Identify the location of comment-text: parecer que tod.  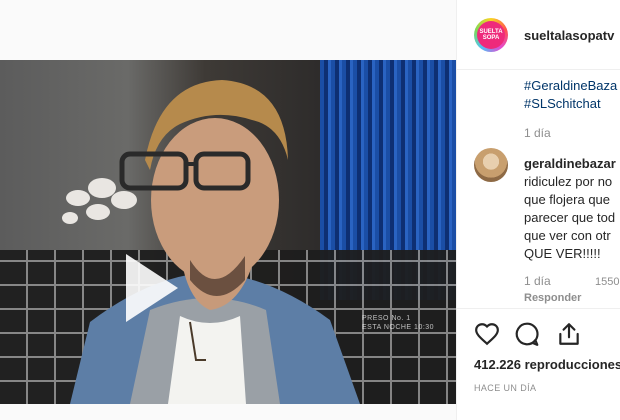
(570, 217).